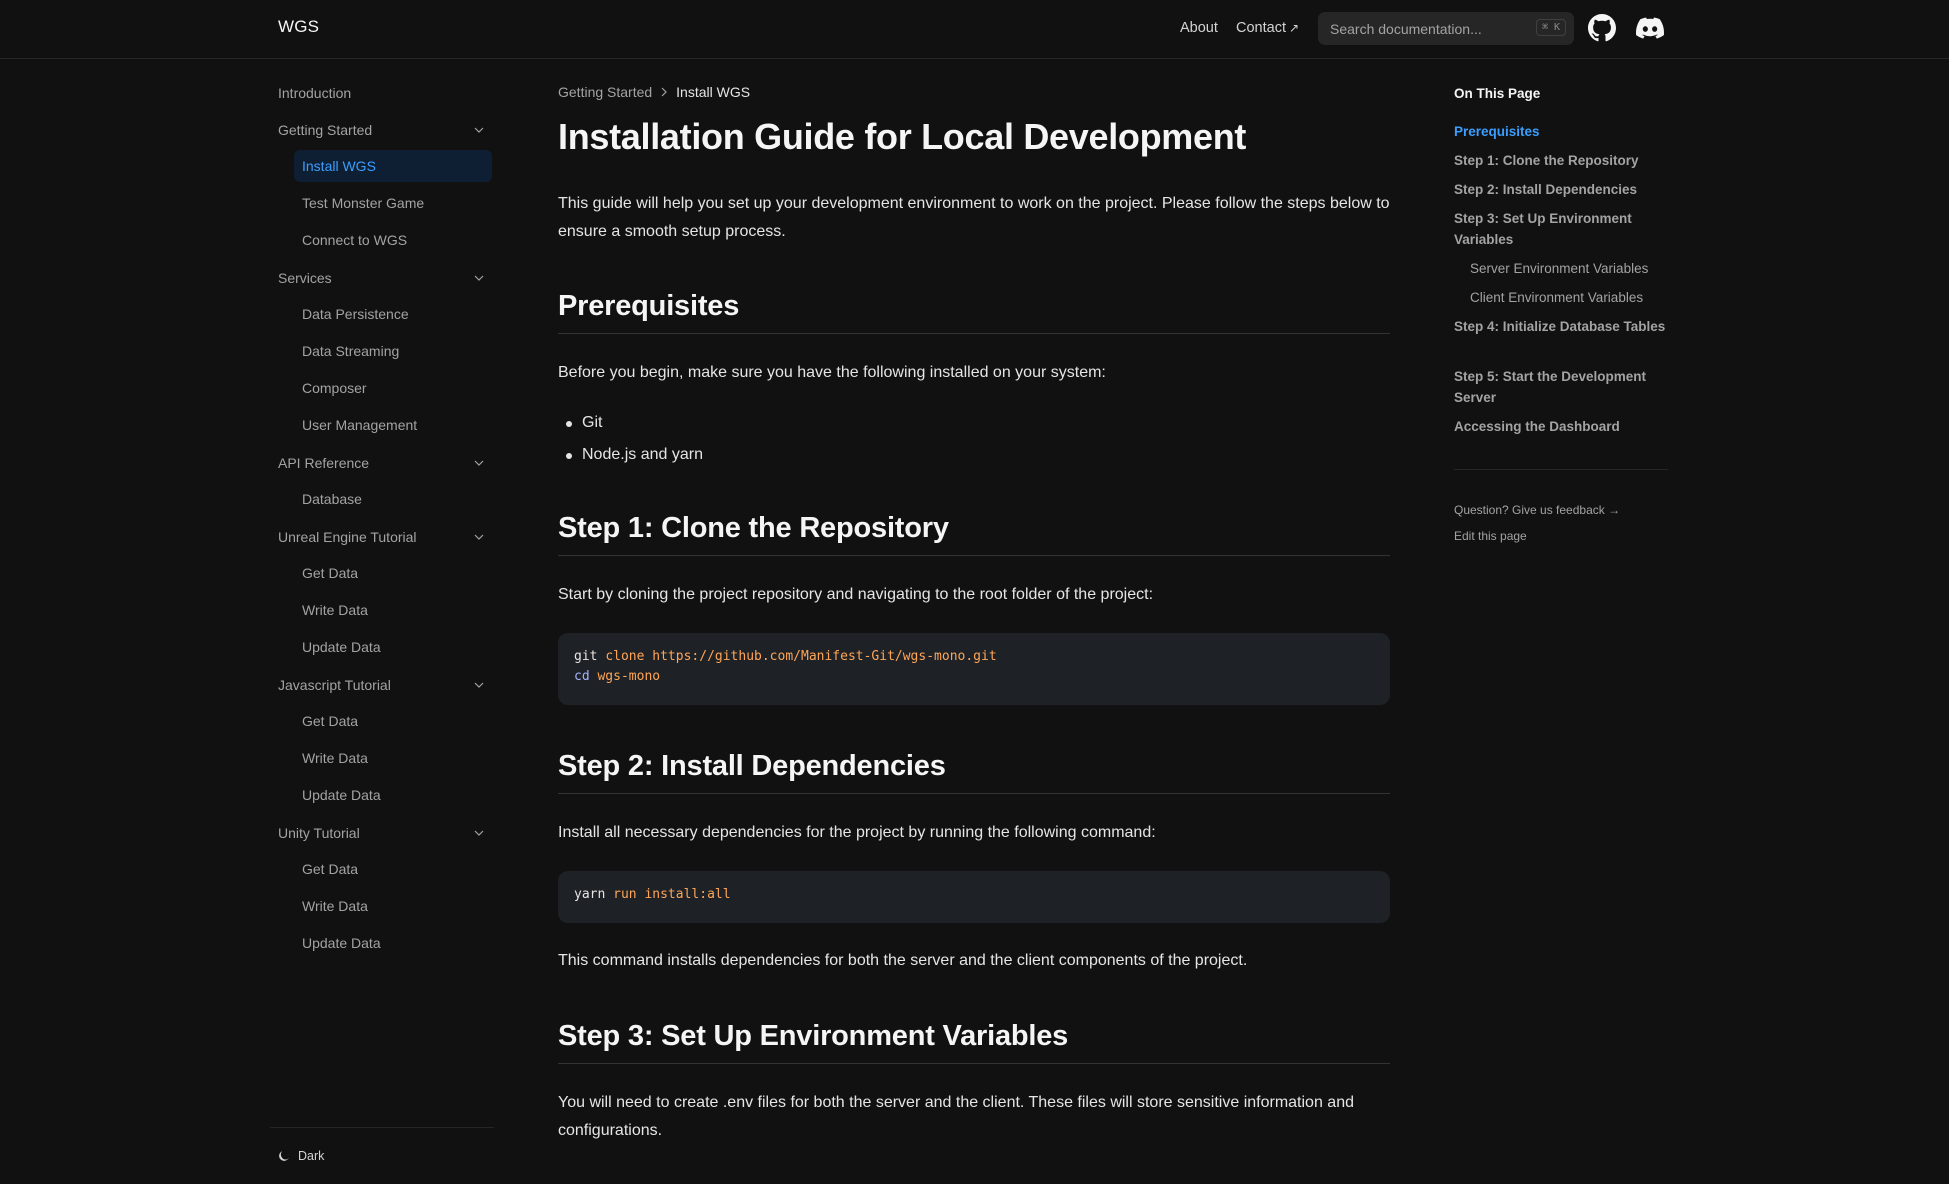 Image resolution: width=1949 pixels, height=1184 pixels. What do you see at coordinates (305, 278) in the screenshot?
I see `sidebar-group-label: Services` at bounding box center [305, 278].